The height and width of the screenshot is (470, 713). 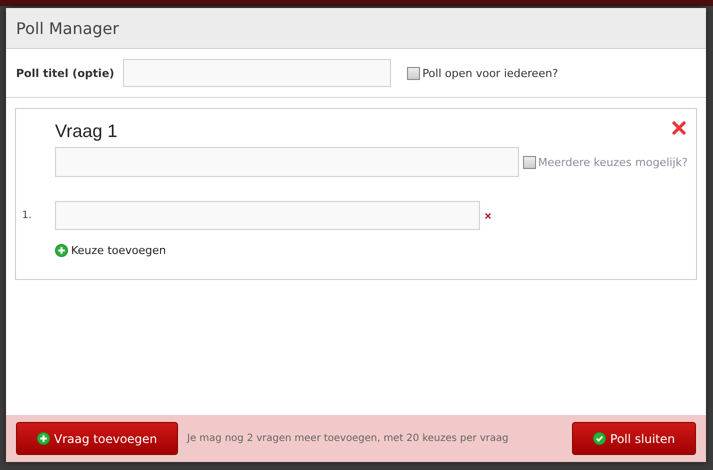 What do you see at coordinates (27, 215) in the screenshot?
I see `option-number: 1.` at bounding box center [27, 215].